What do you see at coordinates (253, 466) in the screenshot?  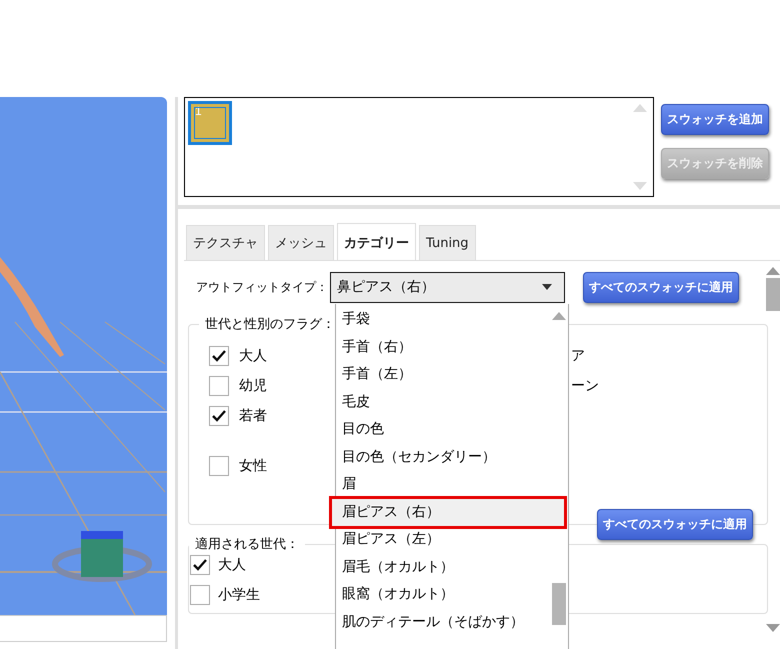 I see `checkbox-label: 女性` at bounding box center [253, 466].